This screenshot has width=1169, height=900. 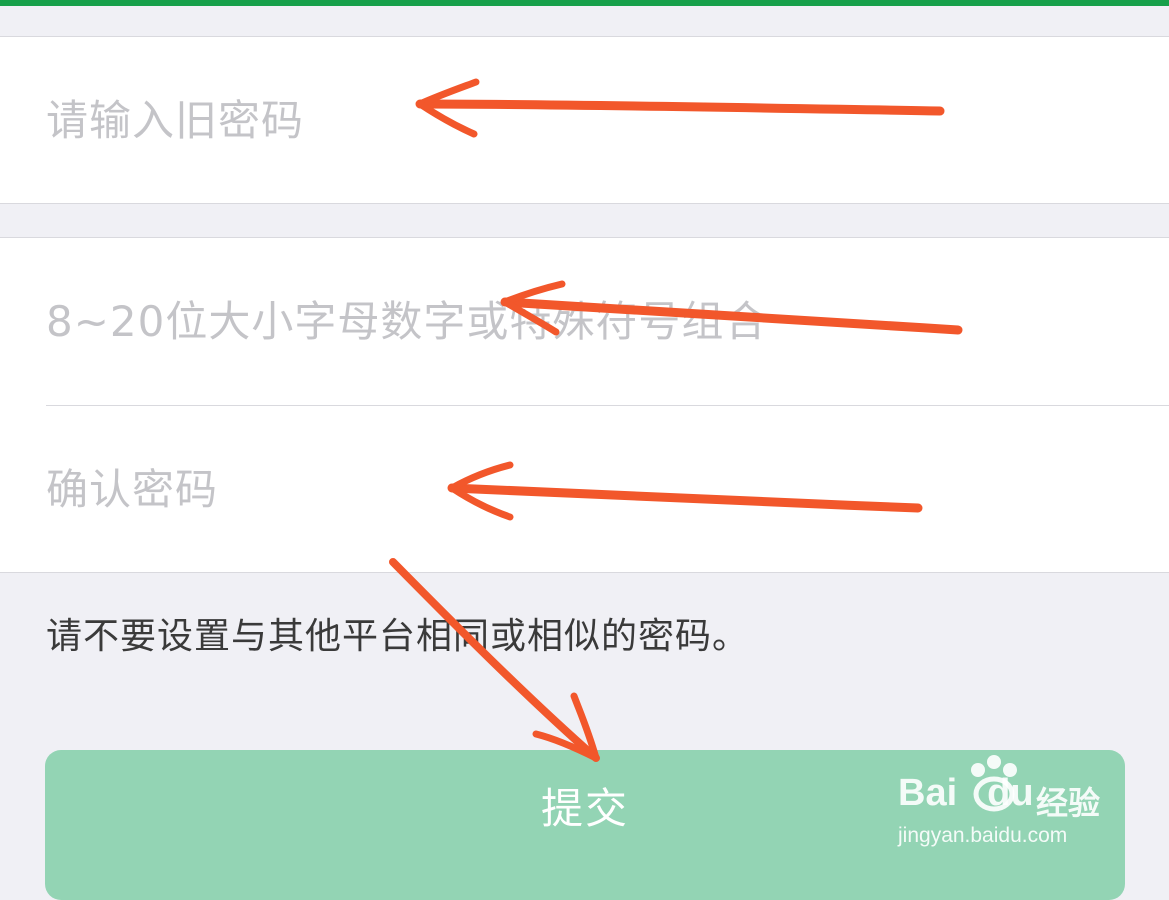 I want to click on top-accent-bar, so click(x=584, y=3).